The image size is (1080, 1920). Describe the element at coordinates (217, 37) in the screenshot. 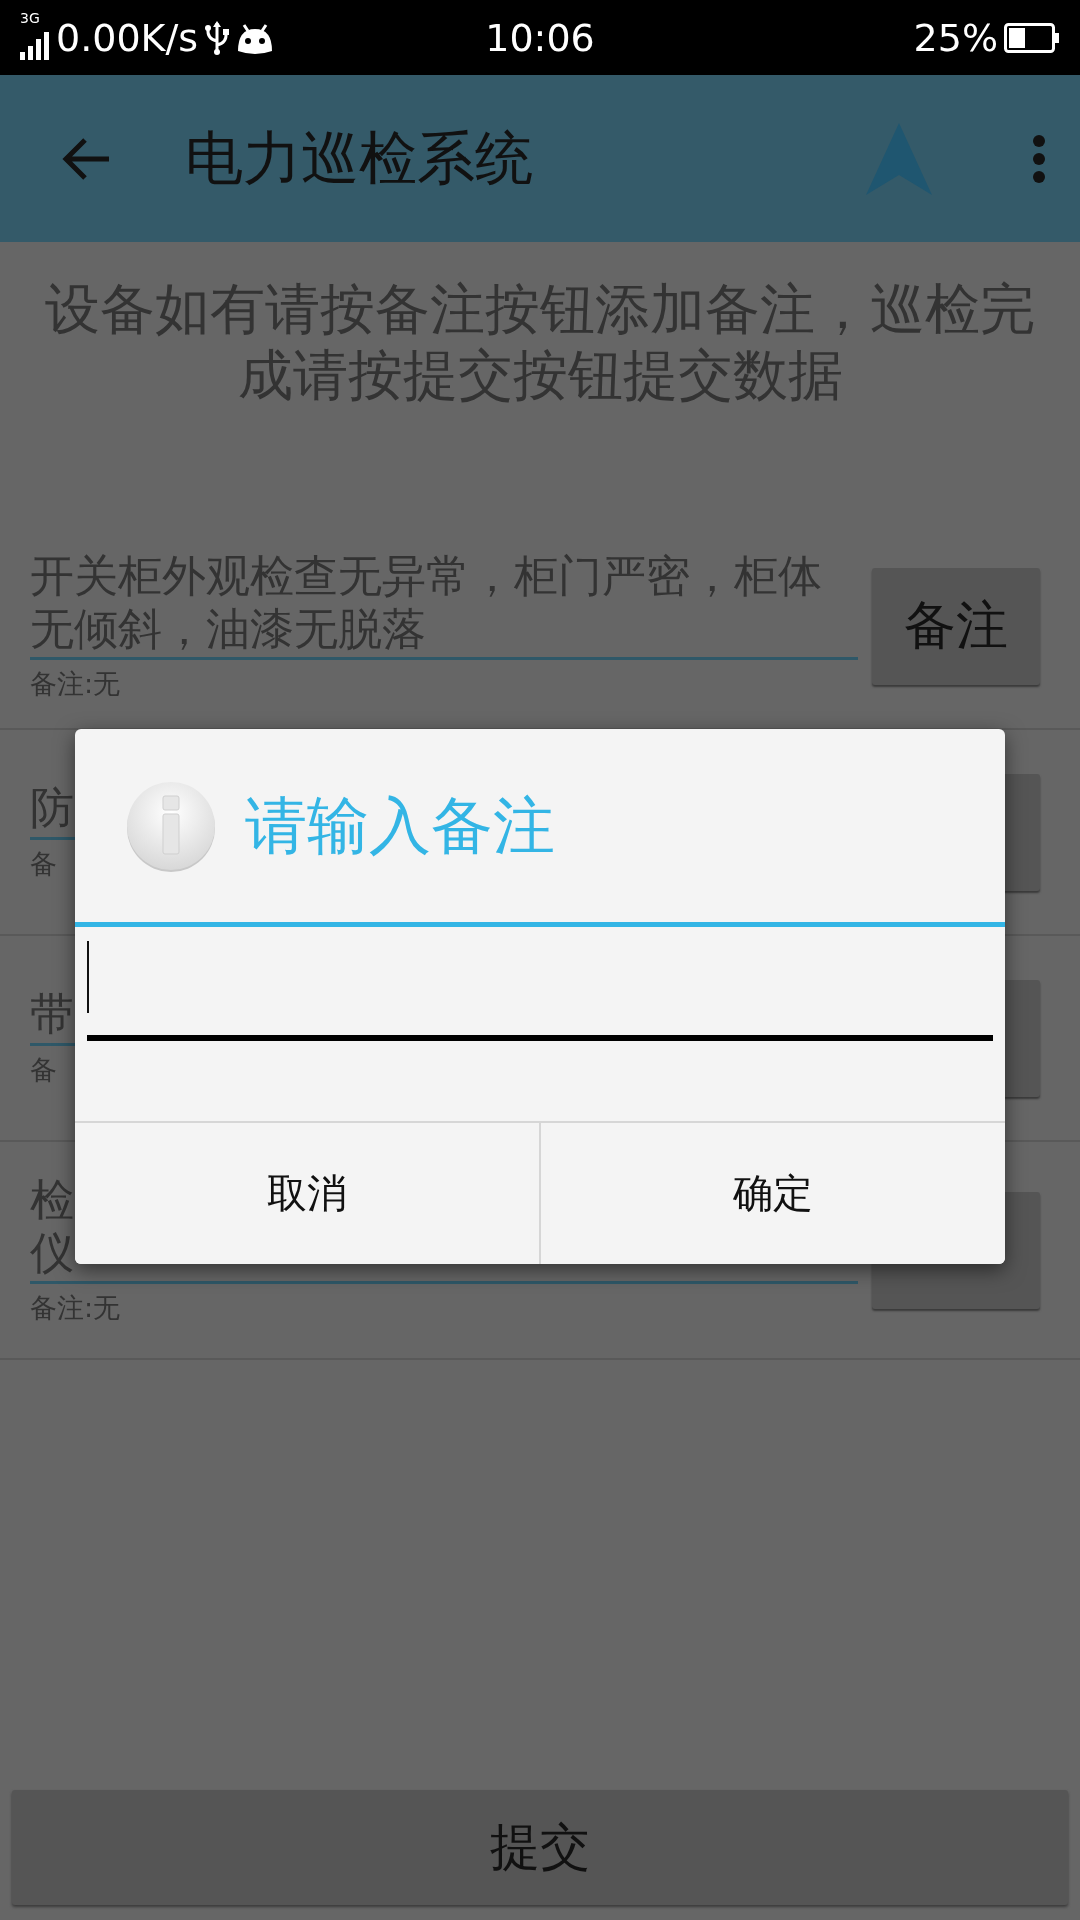

I see `usb-icon` at that location.